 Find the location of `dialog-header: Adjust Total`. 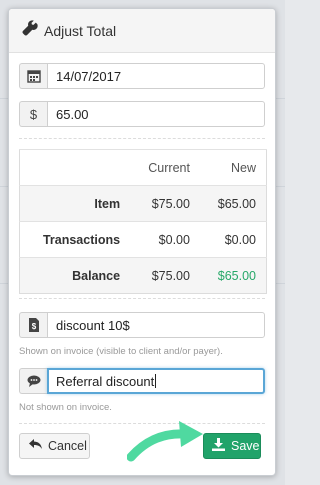

dialog-header: Adjust Total is located at coordinates (142, 31).